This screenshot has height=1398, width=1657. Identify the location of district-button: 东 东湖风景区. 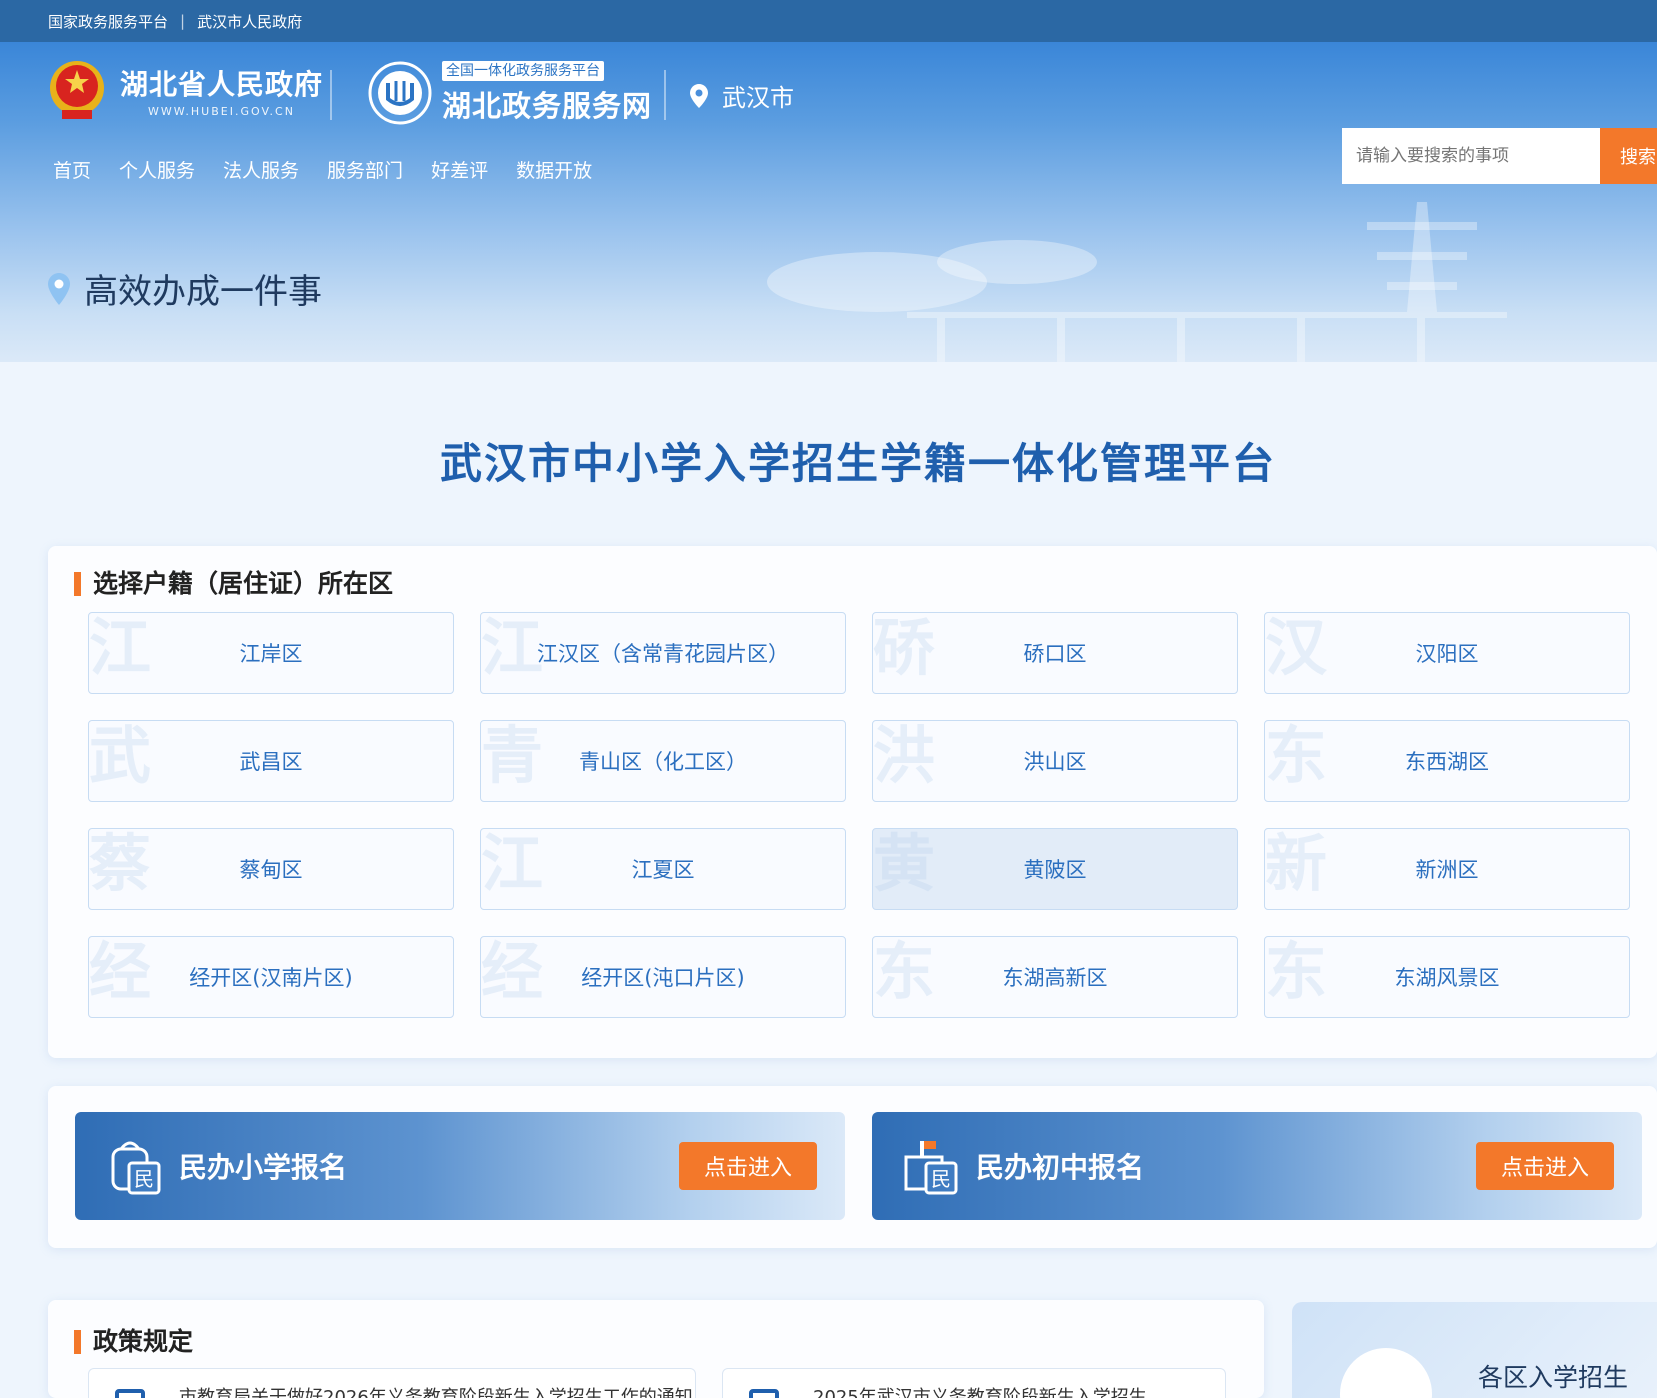
(1447, 977).